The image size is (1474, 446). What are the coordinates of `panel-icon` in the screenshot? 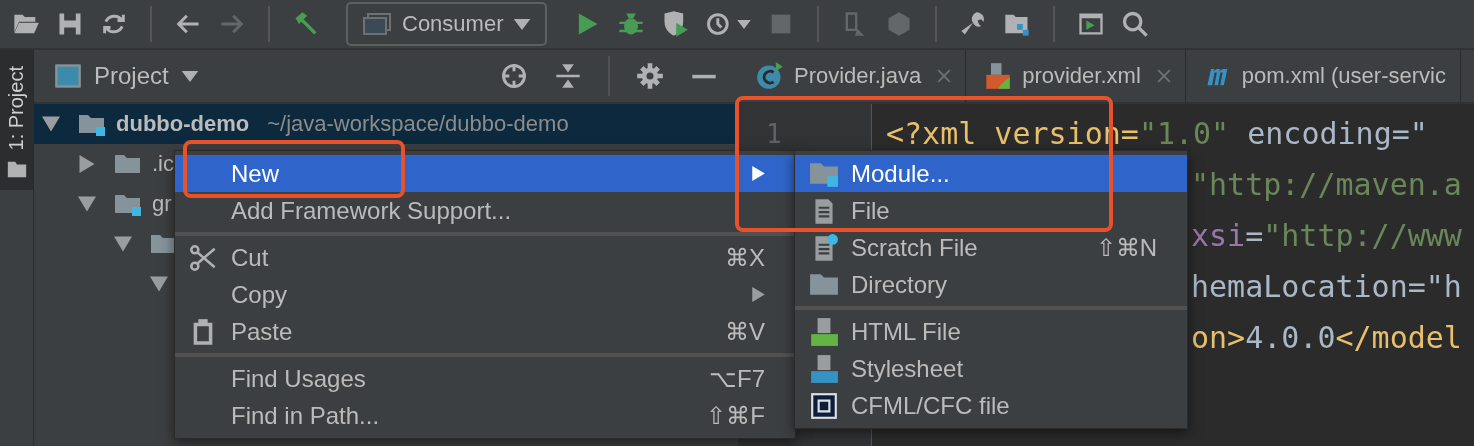 It's located at (68, 76).